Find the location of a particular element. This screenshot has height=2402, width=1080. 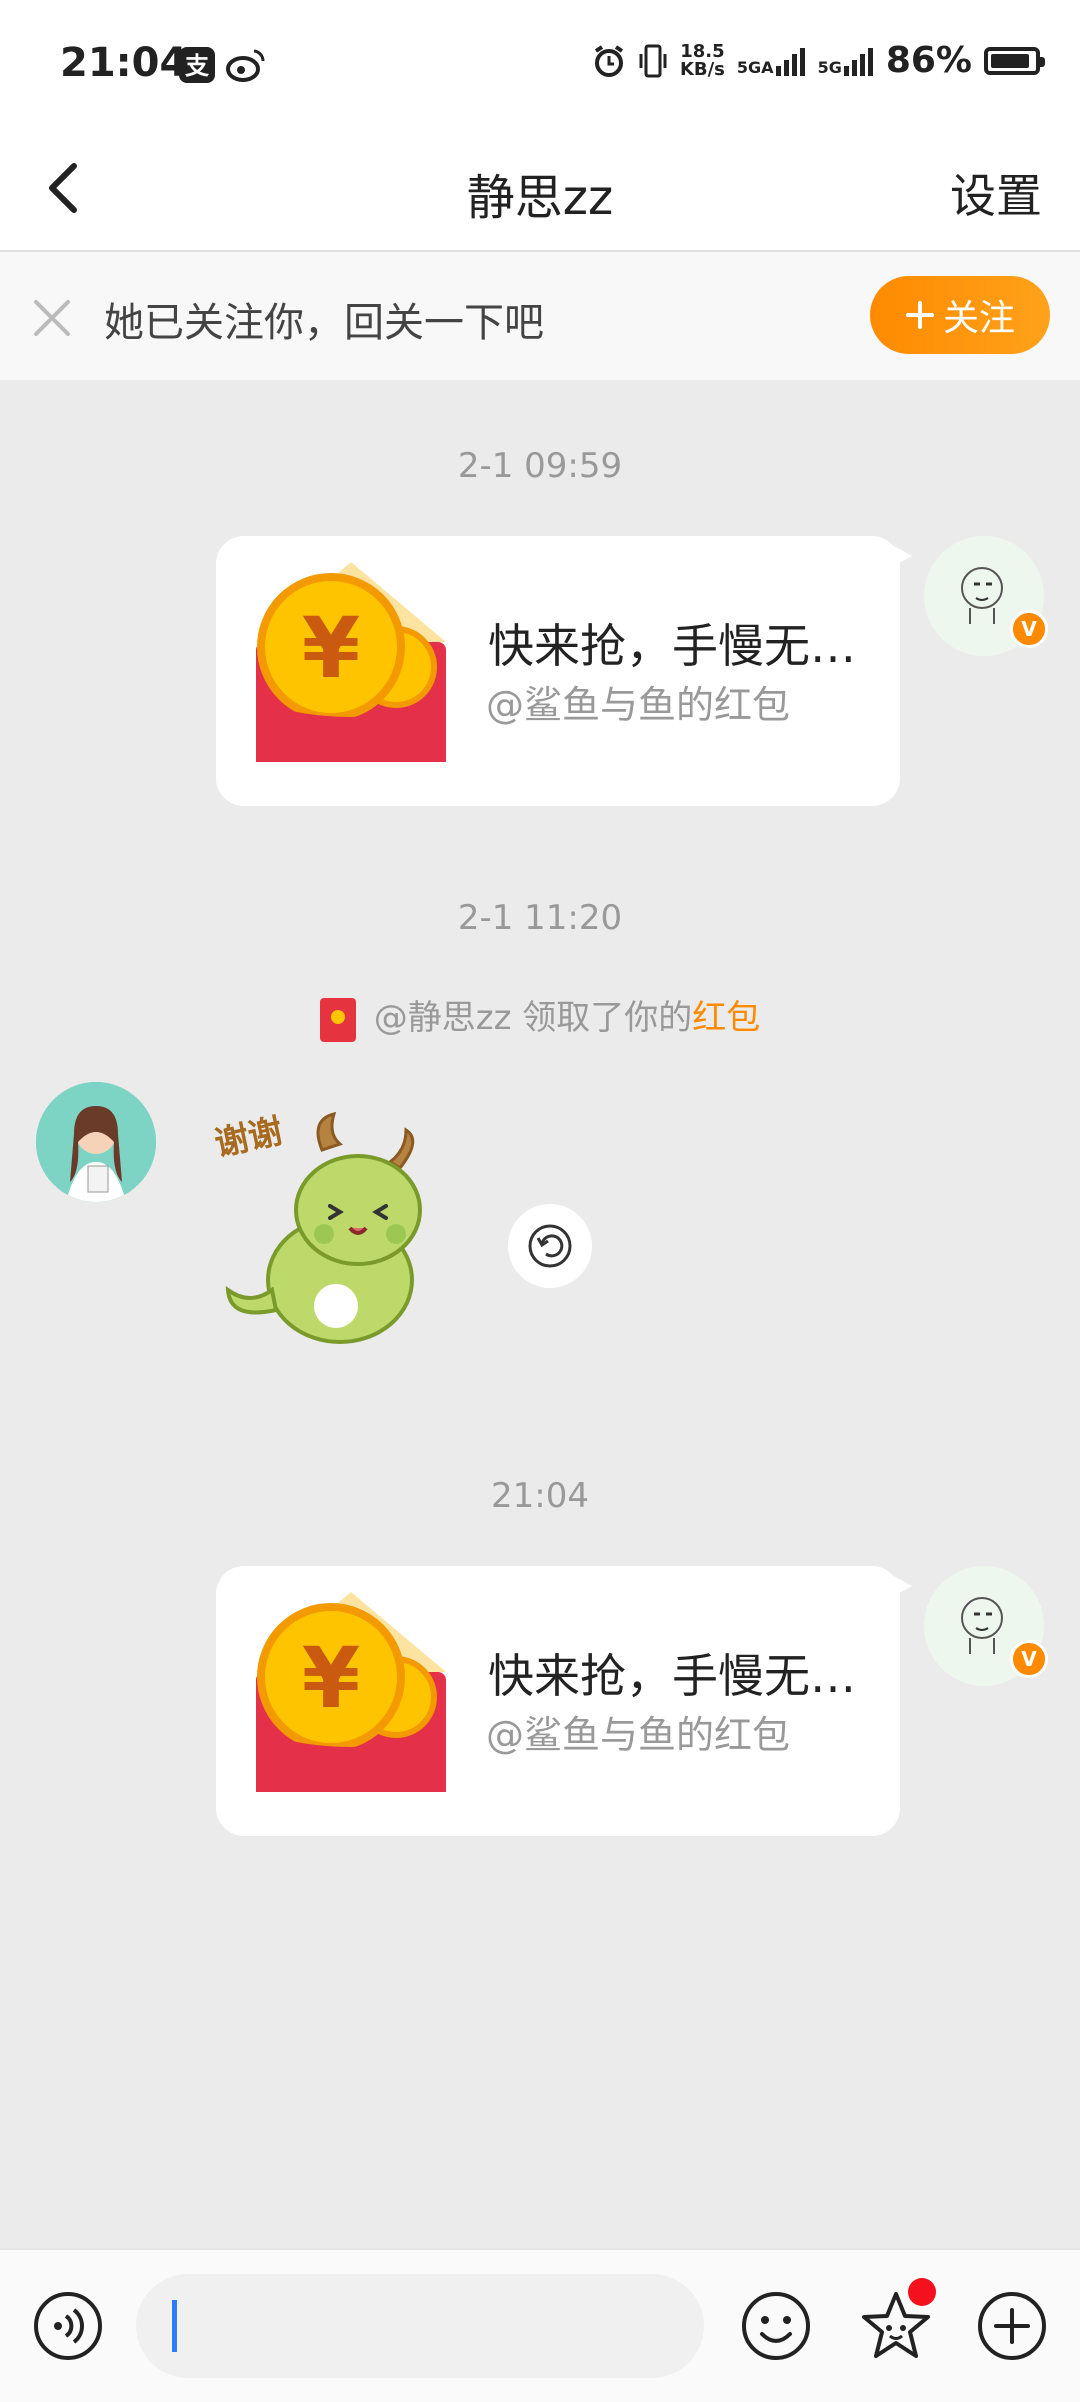

message-input is located at coordinates (420, 2326).